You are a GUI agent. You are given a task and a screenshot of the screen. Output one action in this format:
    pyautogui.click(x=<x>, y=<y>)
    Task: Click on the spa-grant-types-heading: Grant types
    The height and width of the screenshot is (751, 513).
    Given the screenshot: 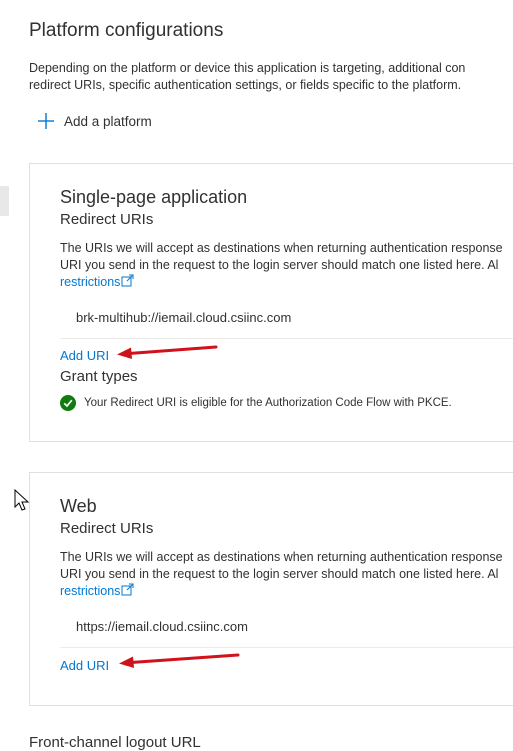 What is the action you would take?
    pyautogui.click(x=99, y=376)
    